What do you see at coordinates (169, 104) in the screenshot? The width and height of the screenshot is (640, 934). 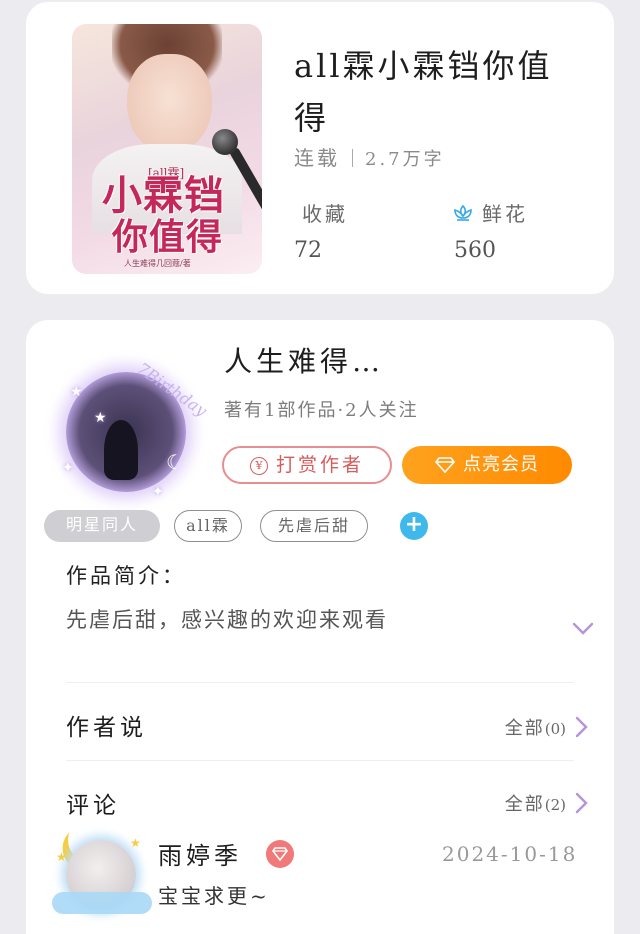 I see `cover-face` at bounding box center [169, 104].